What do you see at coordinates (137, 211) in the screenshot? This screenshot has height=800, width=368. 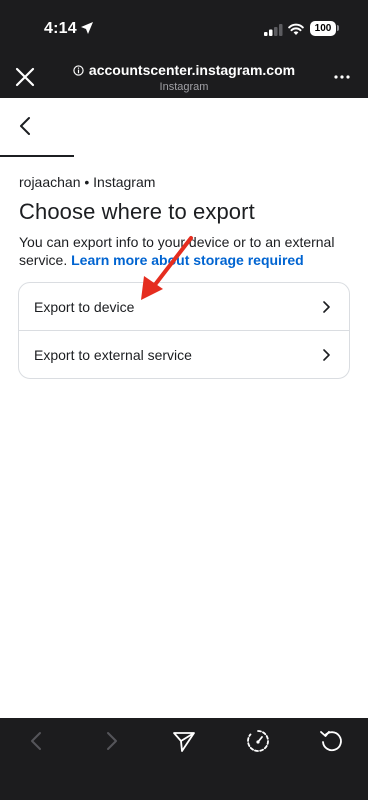 I see `page-title: Choose where to export` at bounding box center [137, 211].